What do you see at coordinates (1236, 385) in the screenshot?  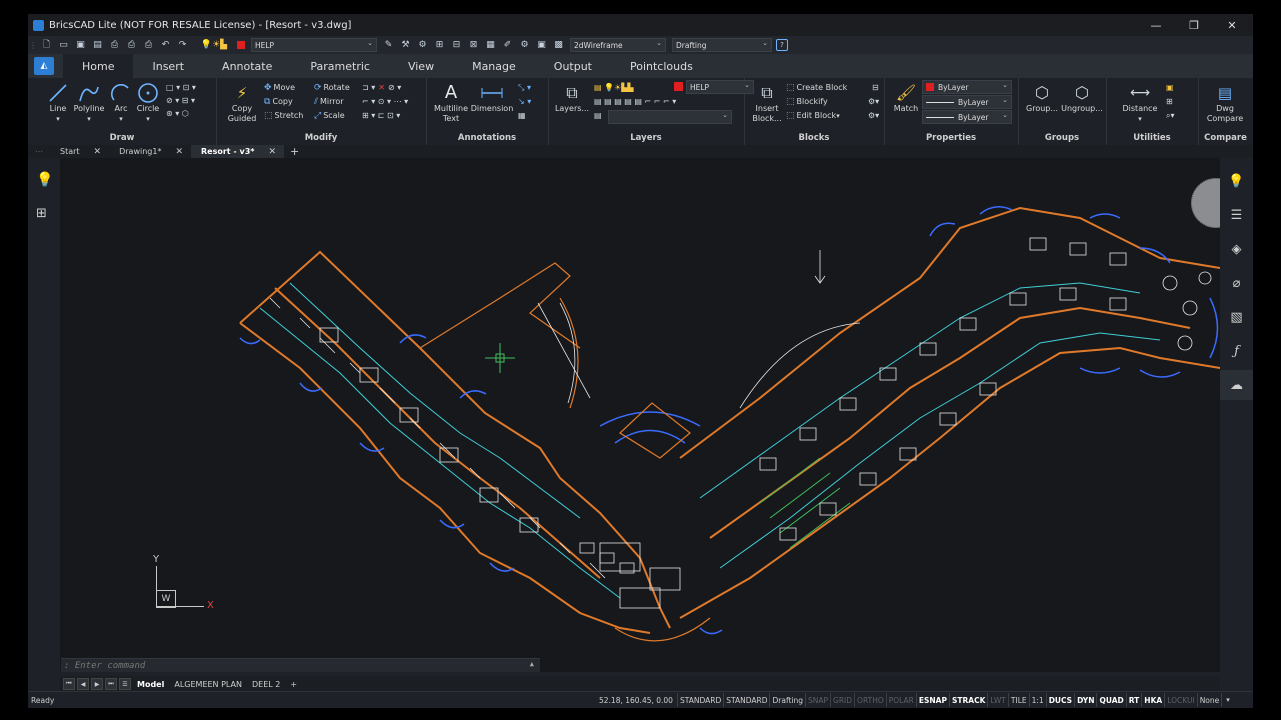 I see `cloud-upload-icon: ☁` at bounding box center [1236, 385].